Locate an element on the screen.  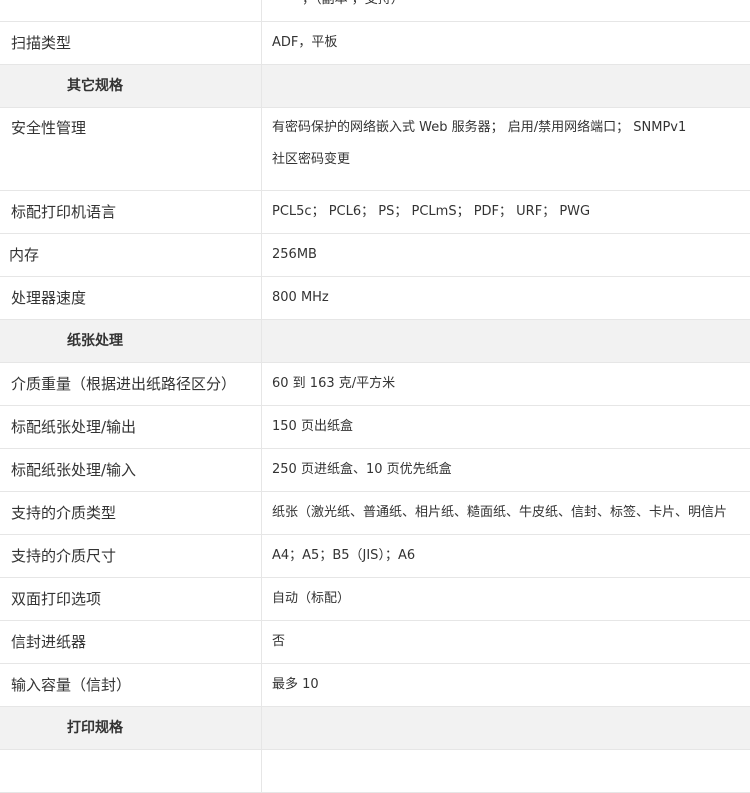
spec-row-envelope-feeder: 信封进纸器 否 is located at coordinates (375, 642).